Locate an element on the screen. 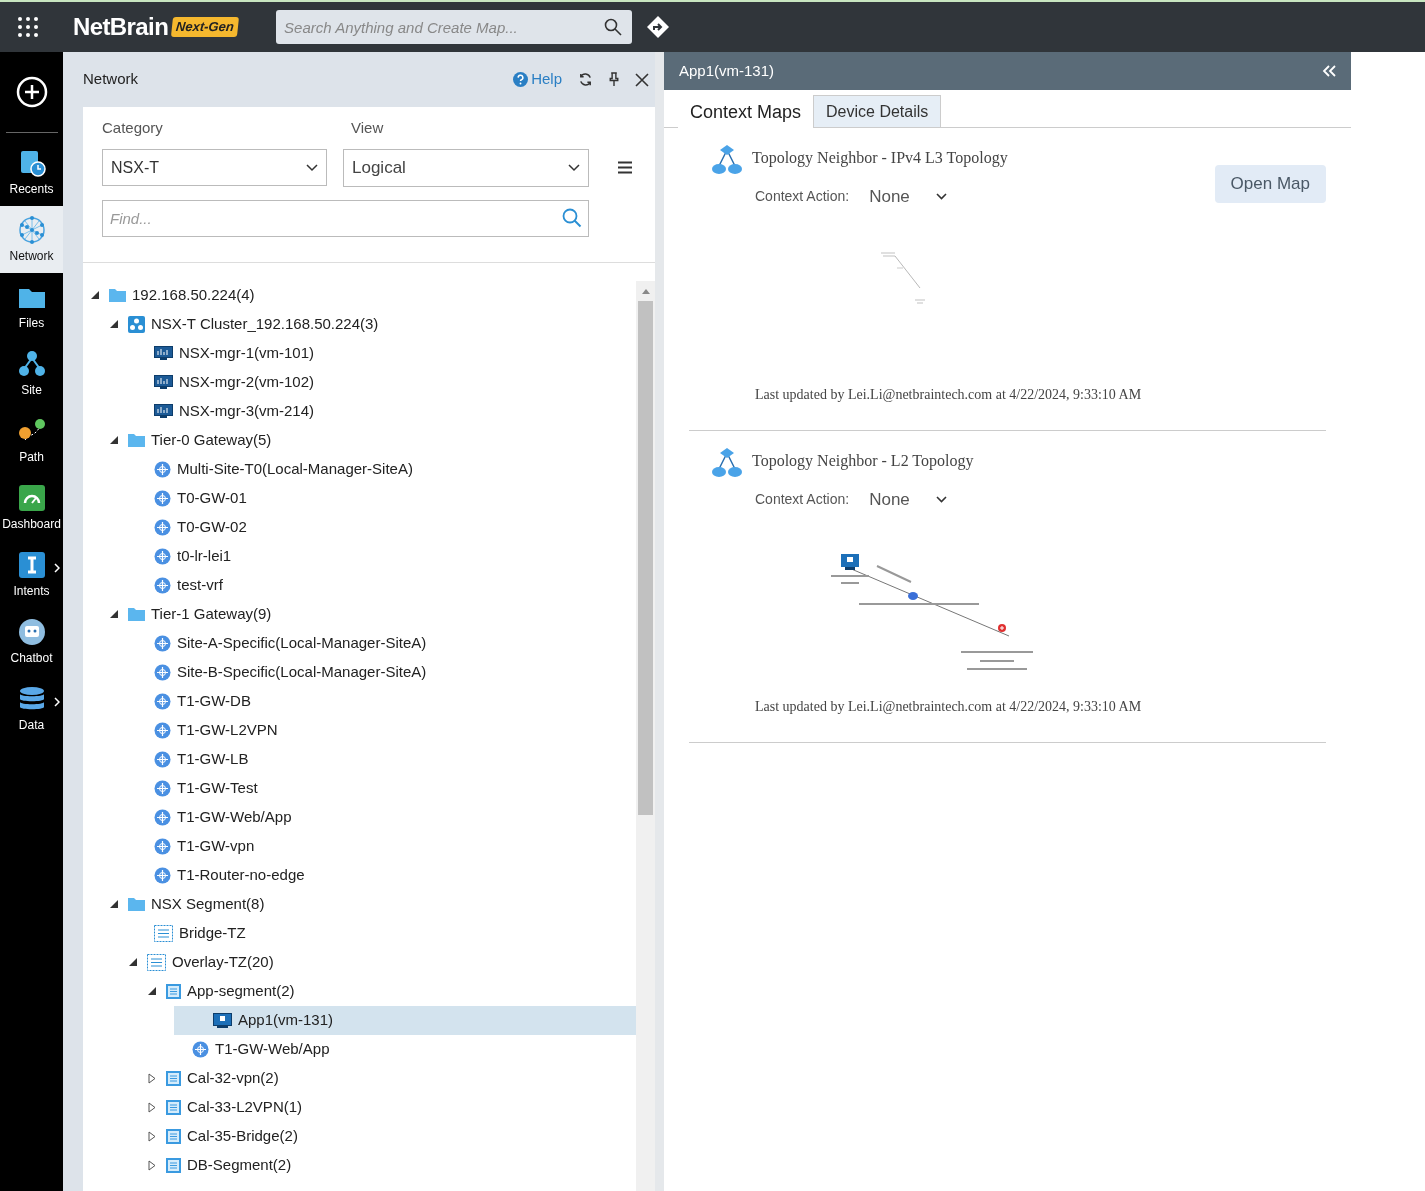  close-icon is located at coordinates (642, 79).